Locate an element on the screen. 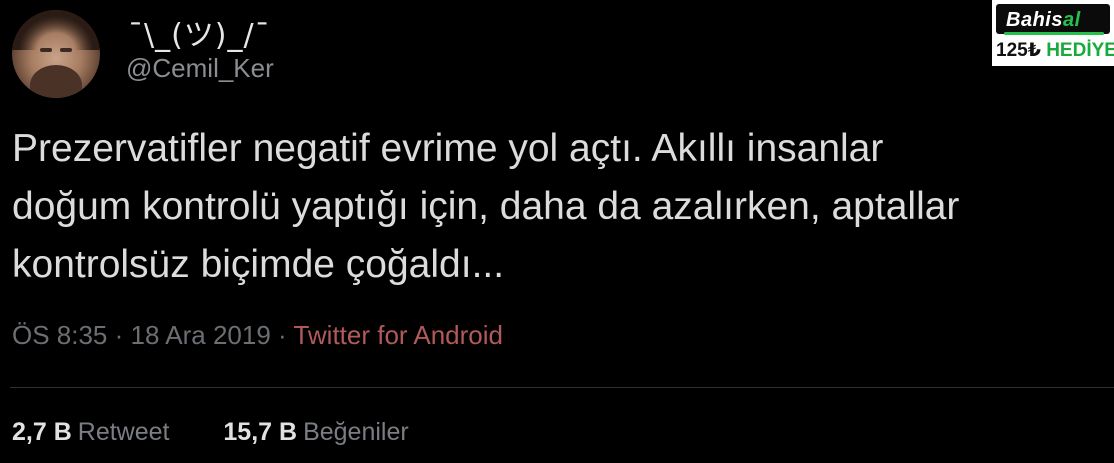 The width and height of the screenshot is (1114, 463). avatar-beard is located at coordinates (56, 81).